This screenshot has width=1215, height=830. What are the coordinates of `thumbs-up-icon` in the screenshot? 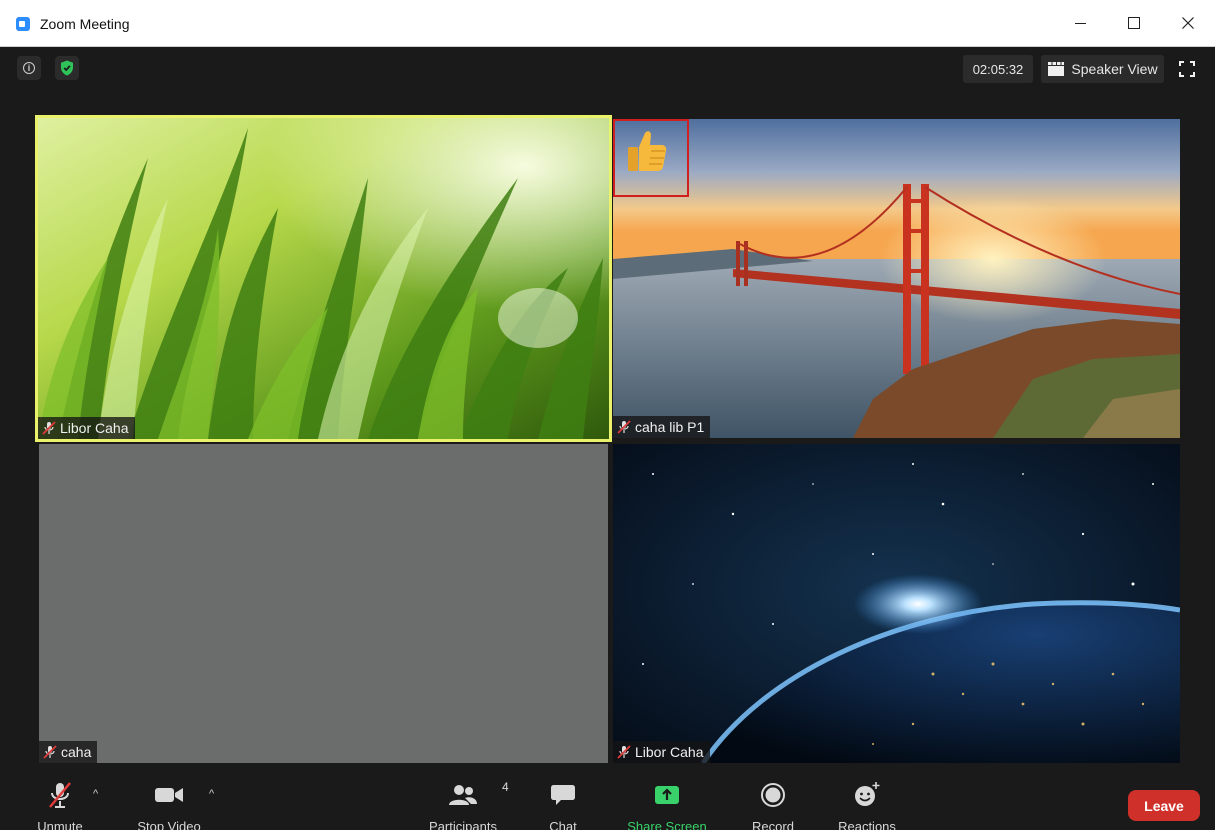 It's located at (647, 151).